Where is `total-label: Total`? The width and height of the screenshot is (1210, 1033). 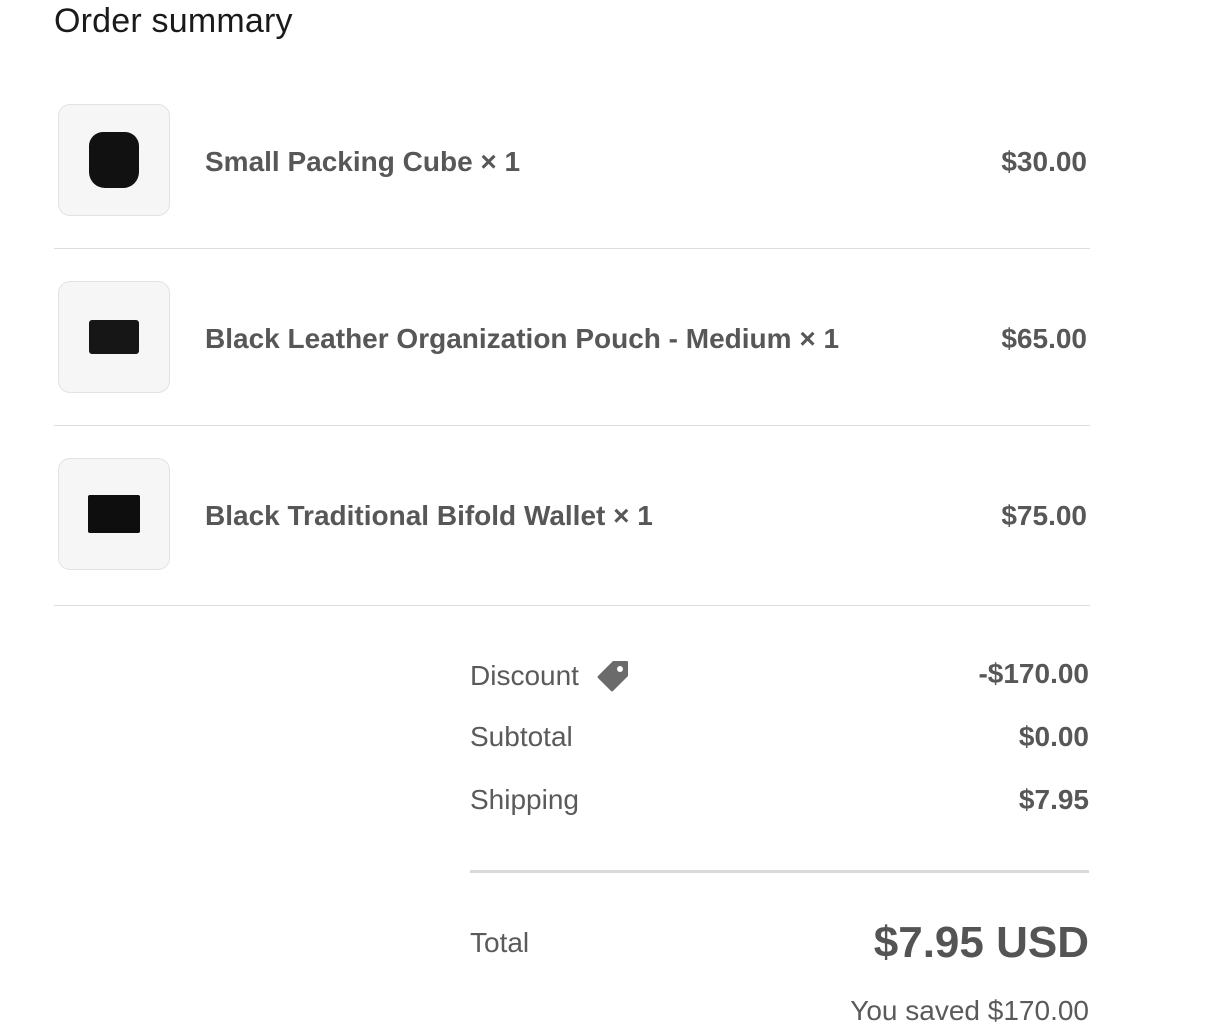 total-label: Total is located at coordinates (500, 942).